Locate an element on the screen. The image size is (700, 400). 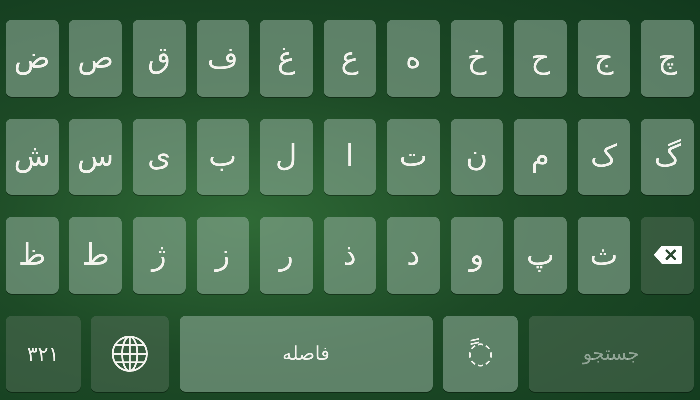
letter-key: م is located at coordinates (540, 156).